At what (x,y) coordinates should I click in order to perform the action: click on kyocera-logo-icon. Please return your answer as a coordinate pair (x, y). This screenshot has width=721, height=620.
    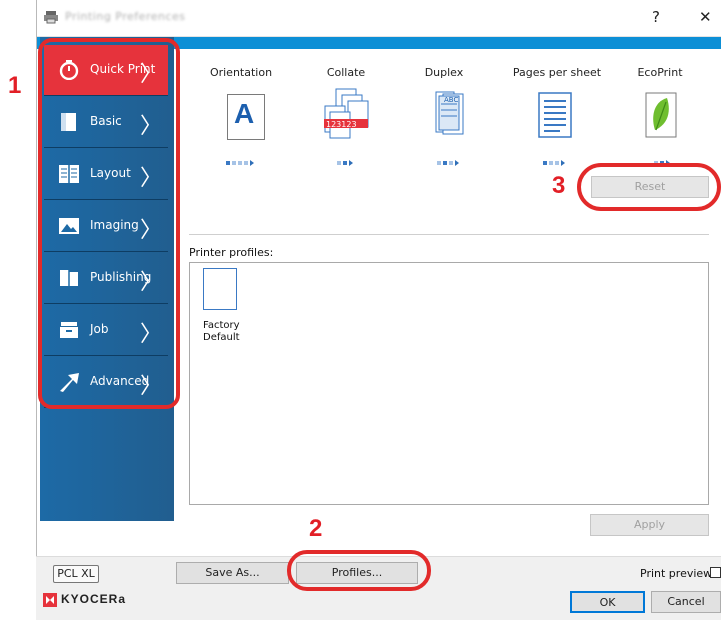
    Looking at the image, I should click on (50, 600).